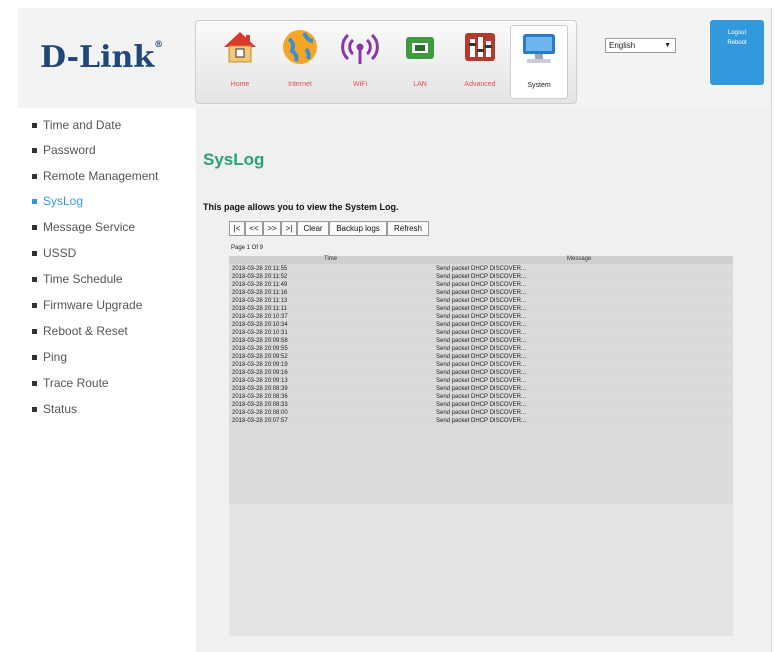 The height and width of the screenshot is (652, 775). I want to click on lan-icon, so click(420, 48).